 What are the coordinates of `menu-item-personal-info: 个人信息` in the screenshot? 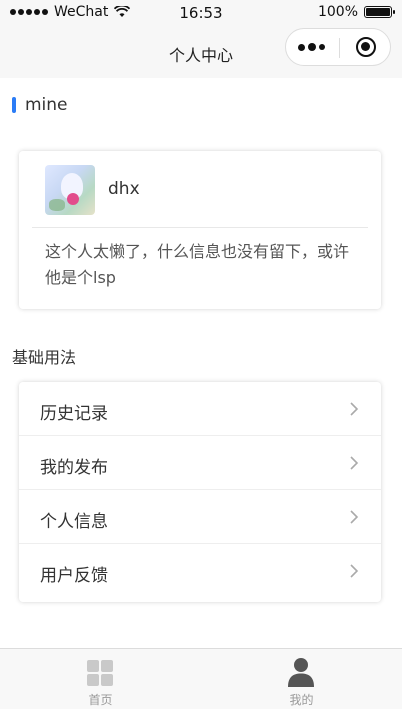 It's located at (200, 517).